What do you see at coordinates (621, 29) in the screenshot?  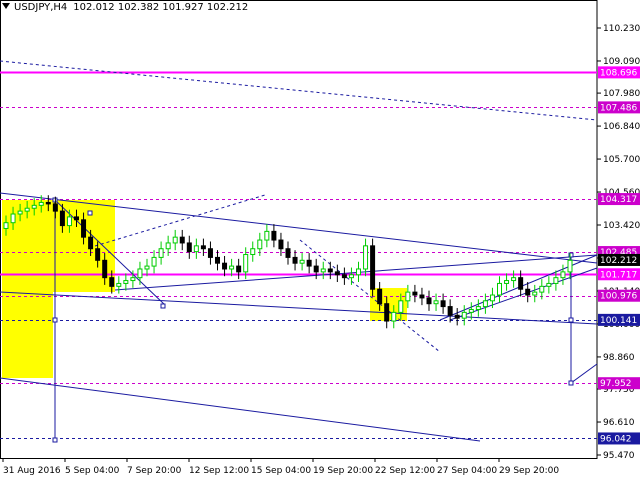 I see `price-tick-label: 110.230` at bounding box center [621, 29].